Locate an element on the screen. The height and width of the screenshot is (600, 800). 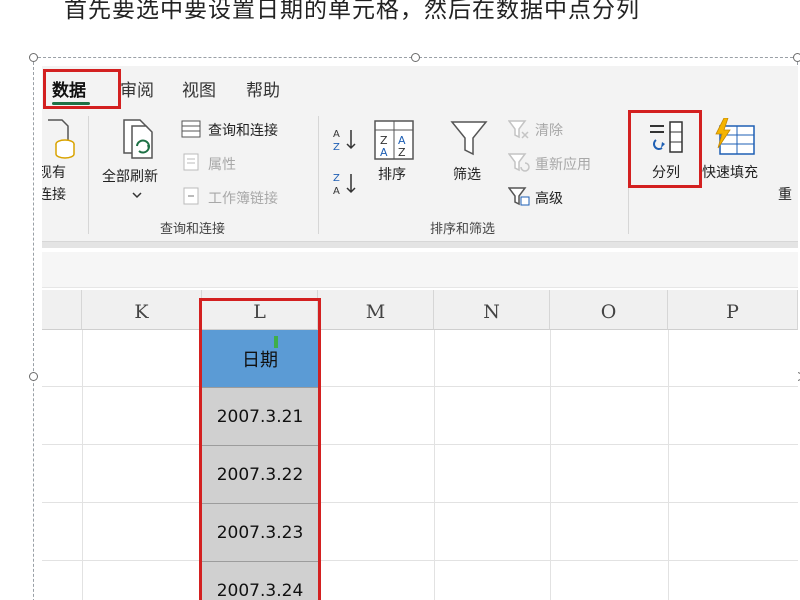
database-icon is located at coordinates (61, 139).